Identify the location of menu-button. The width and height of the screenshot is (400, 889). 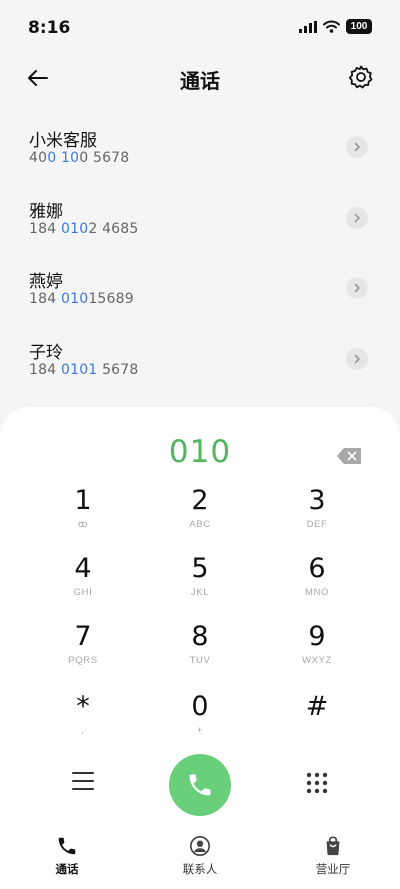
(83, 781).